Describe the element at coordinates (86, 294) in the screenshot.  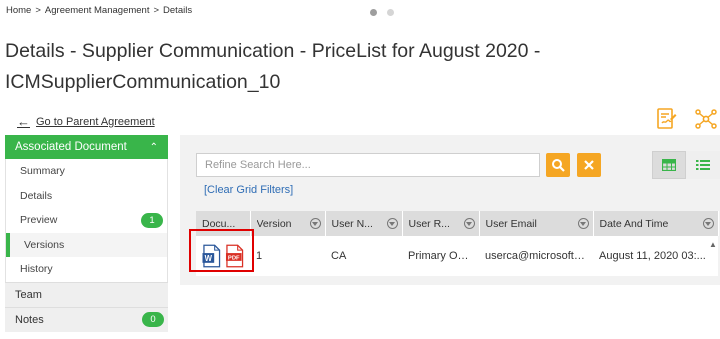
I see `sidebar-section-team: Team` at that location.